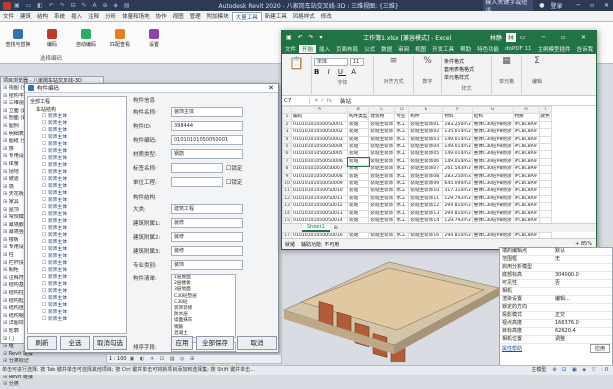 The image size is (613, 389). What do you see at coordinates (215, 343) in the screenshot?
I see `save-all-button: 全部保存` at bounding box center [215, 343].